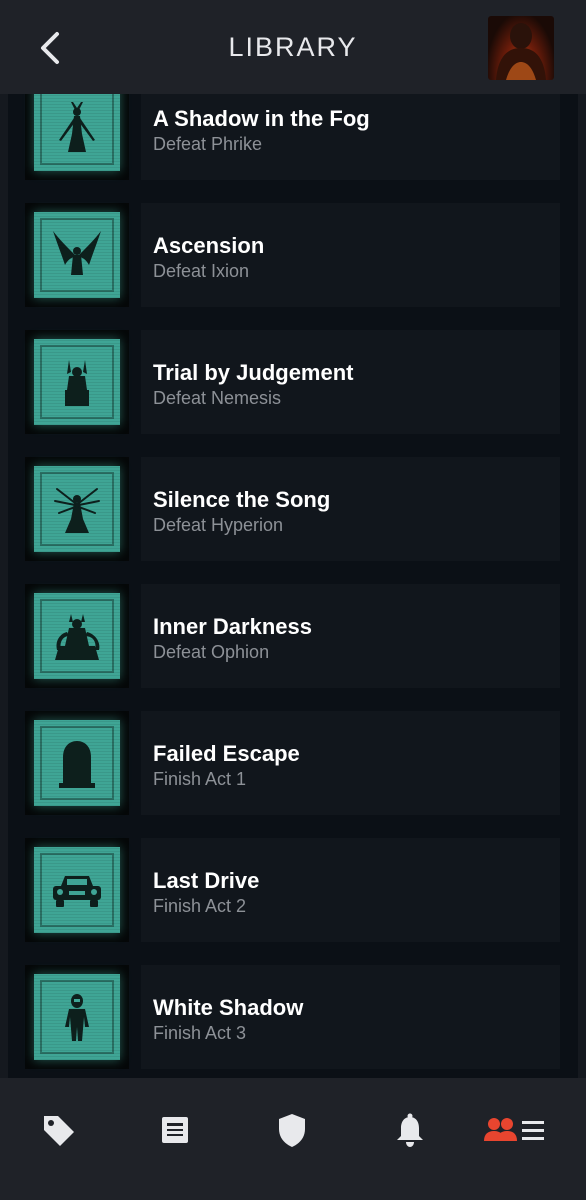 The height and width of the screenshot is (1200, 586). Describe the element at coordinates (350, 890) in the screenshot. I see `achievement-card: Last Drive Finish Act 2` at that location.